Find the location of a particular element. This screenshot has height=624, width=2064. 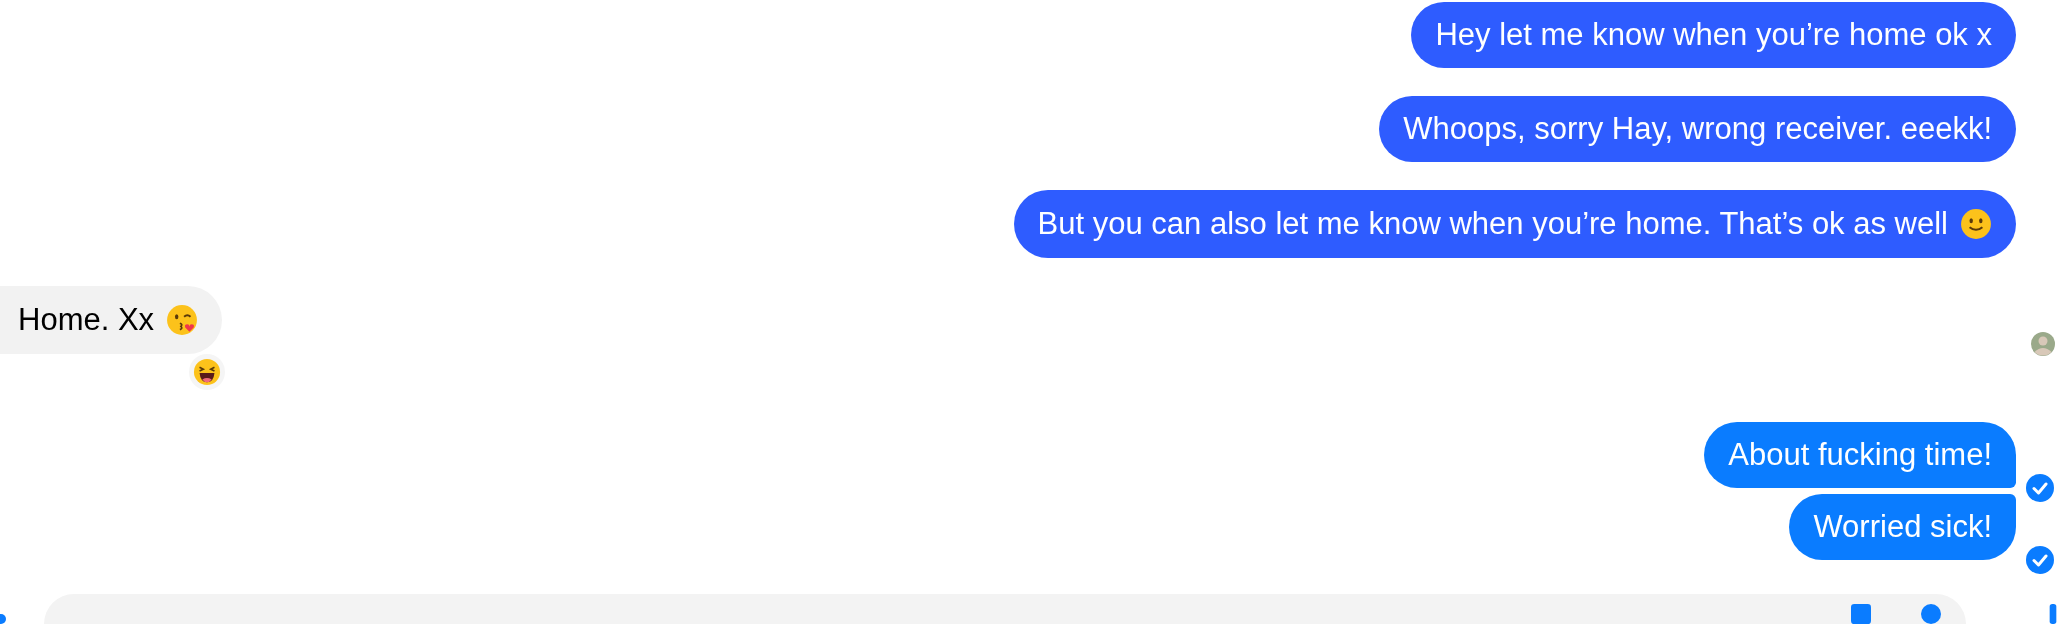

message-text: Worried sick! is located at coordinates (1902, 527).